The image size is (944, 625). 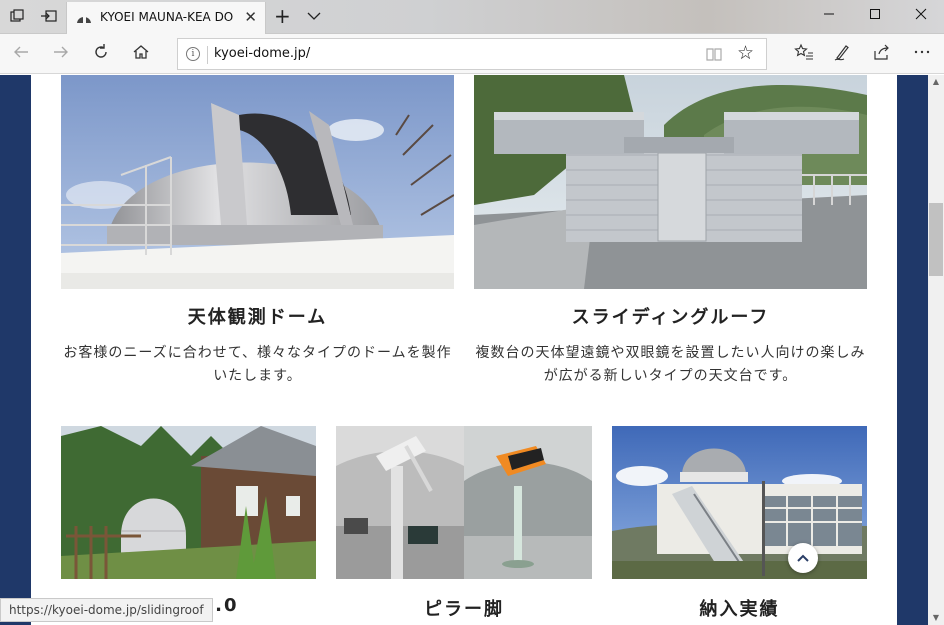 What do you see at coordinates (936, 350) in the screenshot?
I see `vertical-scrollbar: ▲ ▼` at bounding box center [936, 350].